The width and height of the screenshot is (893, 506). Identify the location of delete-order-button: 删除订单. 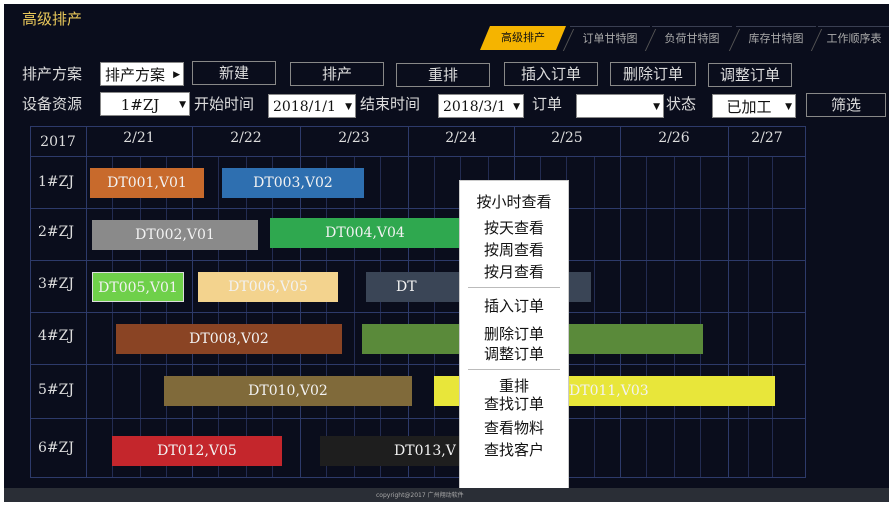
(653, 74).